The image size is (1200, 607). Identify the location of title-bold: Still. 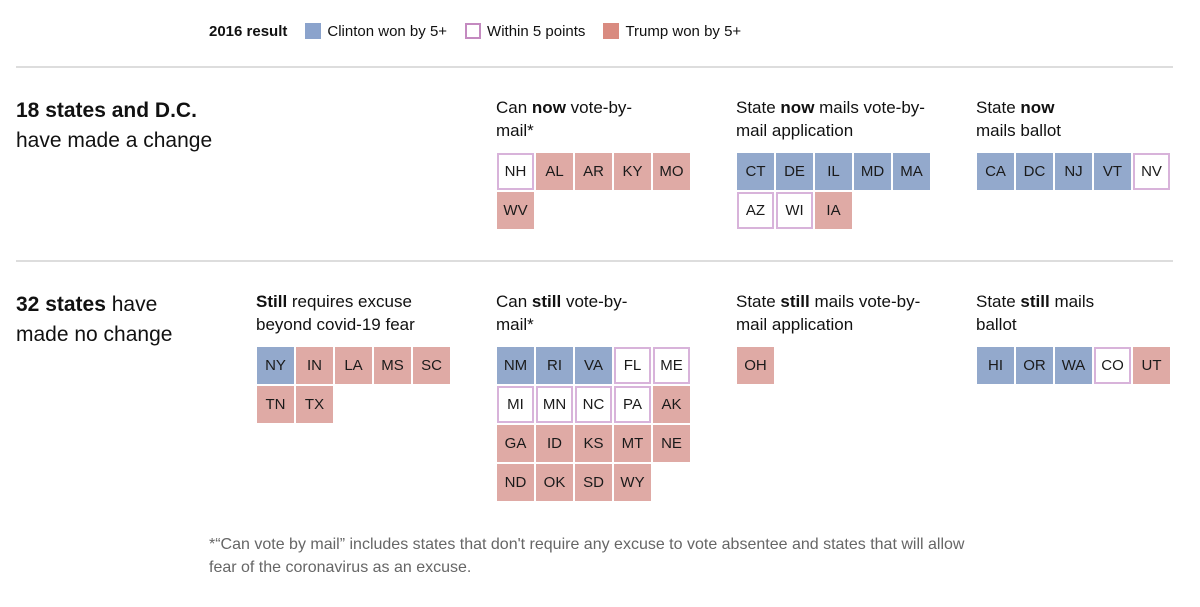
(272, 301).